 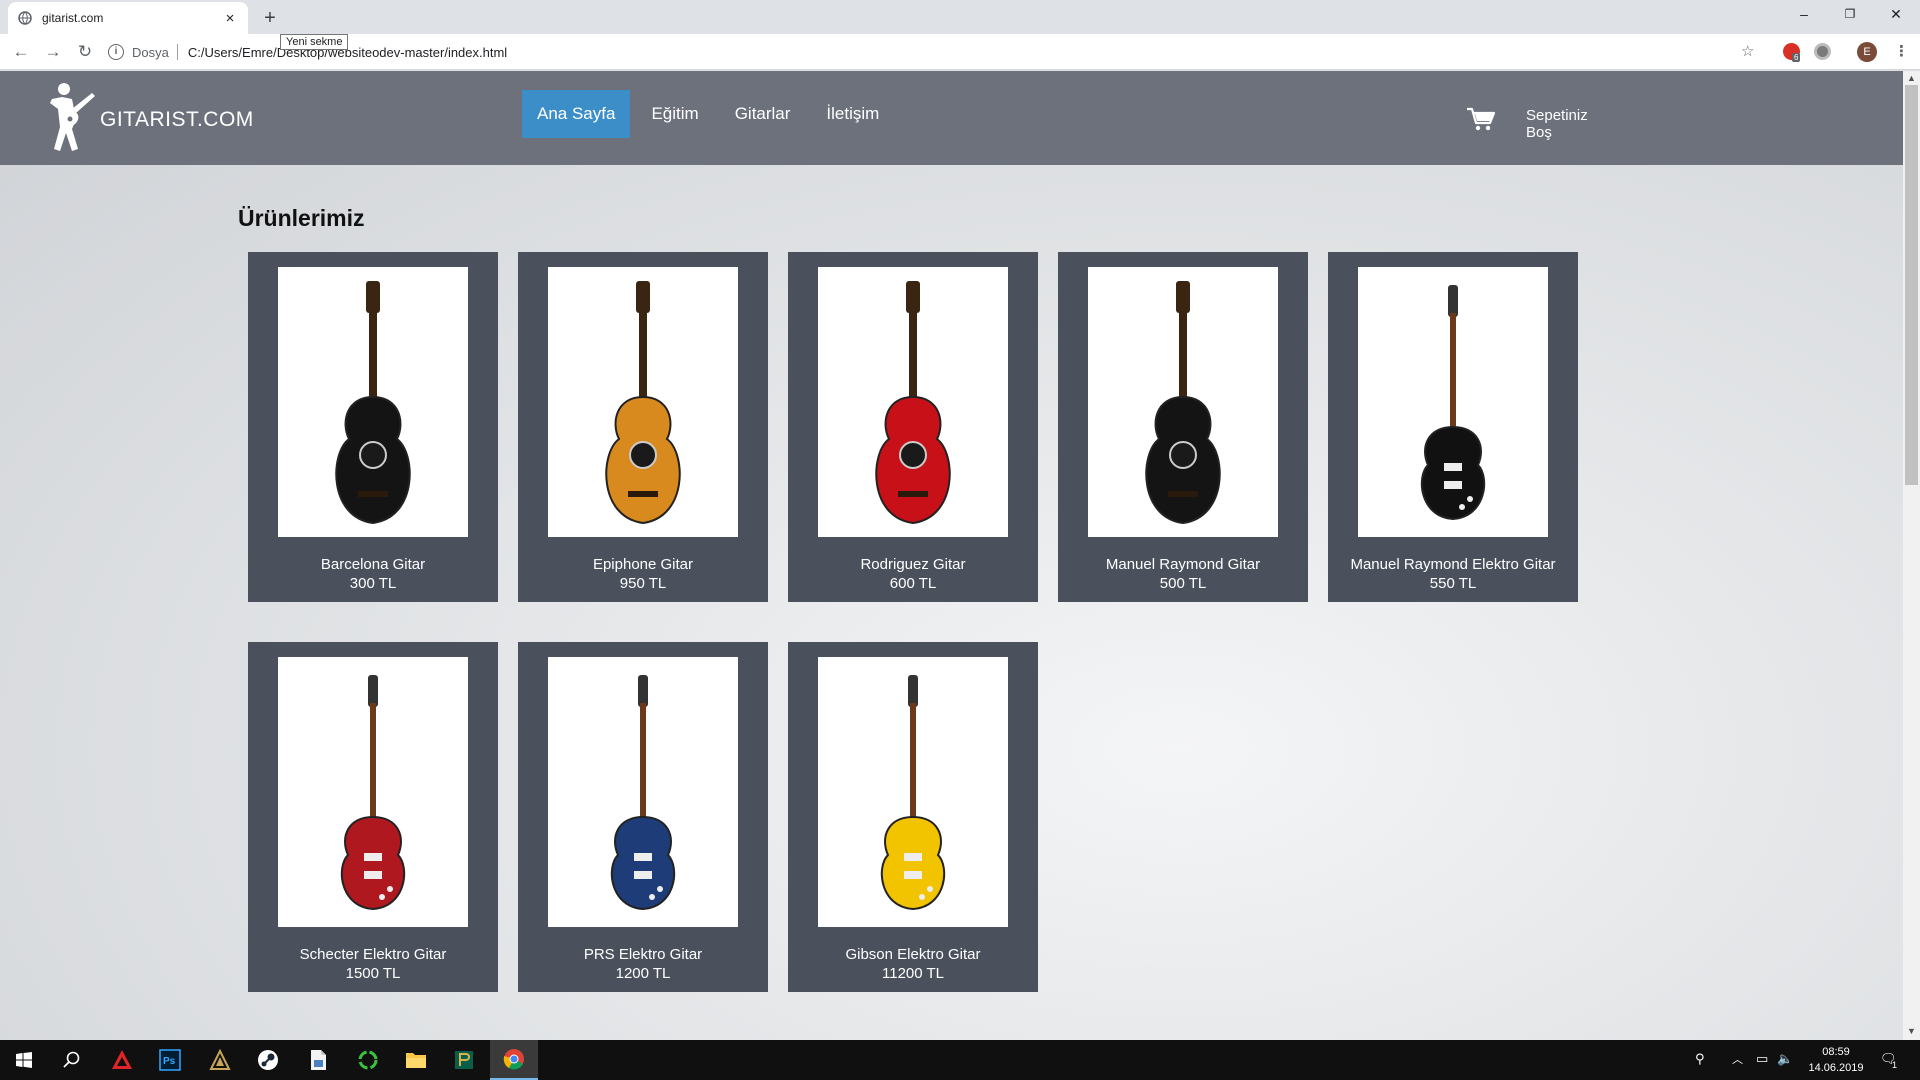 I want to click on nav-egitim: Eğitim, so click(x=674, y=114).